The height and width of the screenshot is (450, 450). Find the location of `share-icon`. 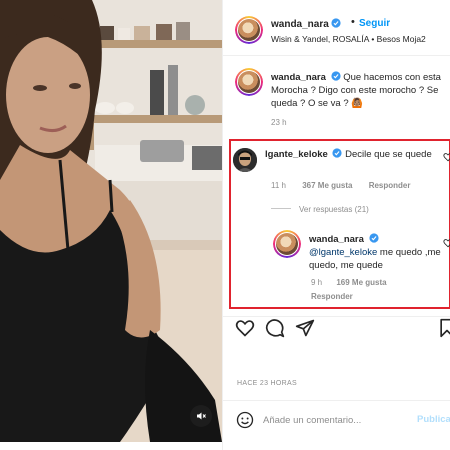

share-icon is located at coordinates (305, 328).